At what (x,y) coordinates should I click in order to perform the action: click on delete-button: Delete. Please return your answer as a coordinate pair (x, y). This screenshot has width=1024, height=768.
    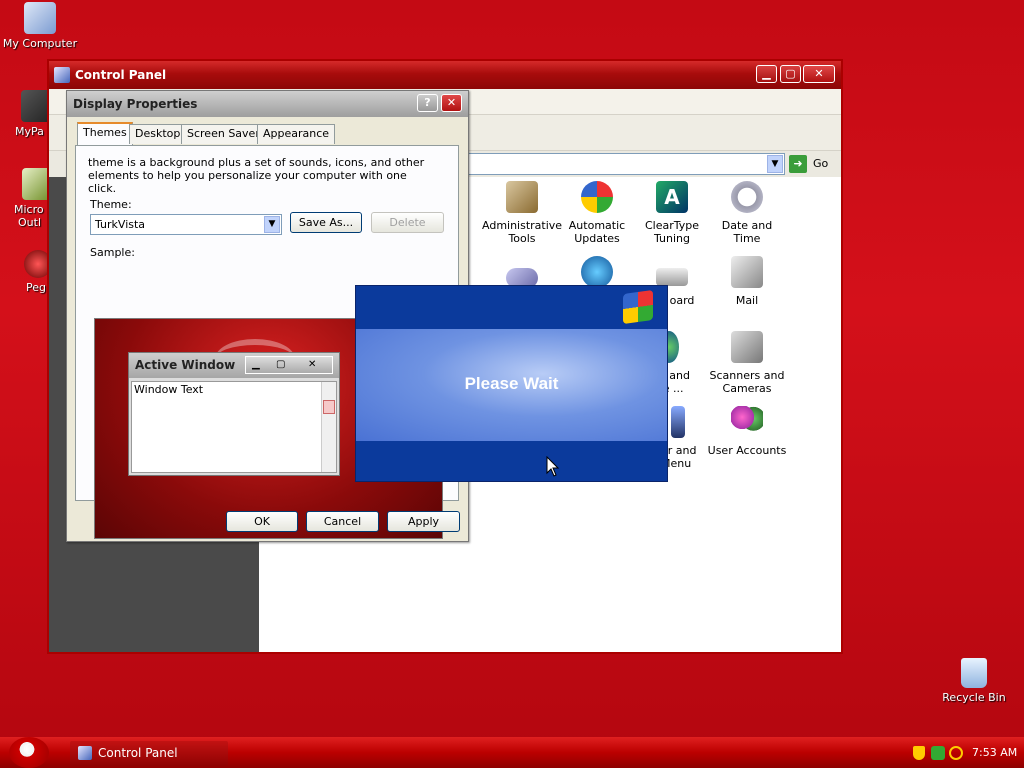
    Looking at the image, I should click on (407, 222).